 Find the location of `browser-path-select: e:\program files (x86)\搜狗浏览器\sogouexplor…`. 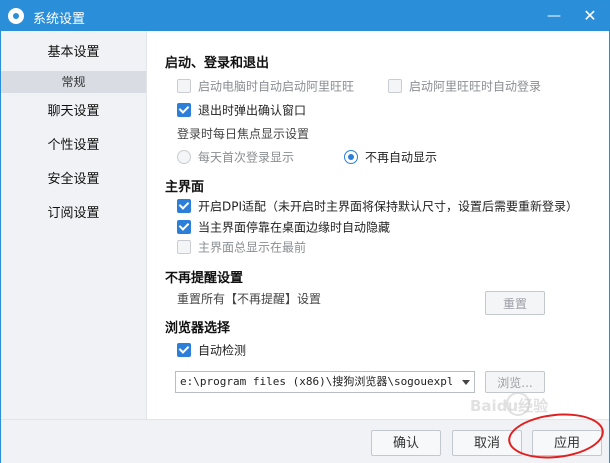

browser-path-select: e:\program files (x86)\搜狗浏览器\sogouexplor… is located at coordinates (325, 382).